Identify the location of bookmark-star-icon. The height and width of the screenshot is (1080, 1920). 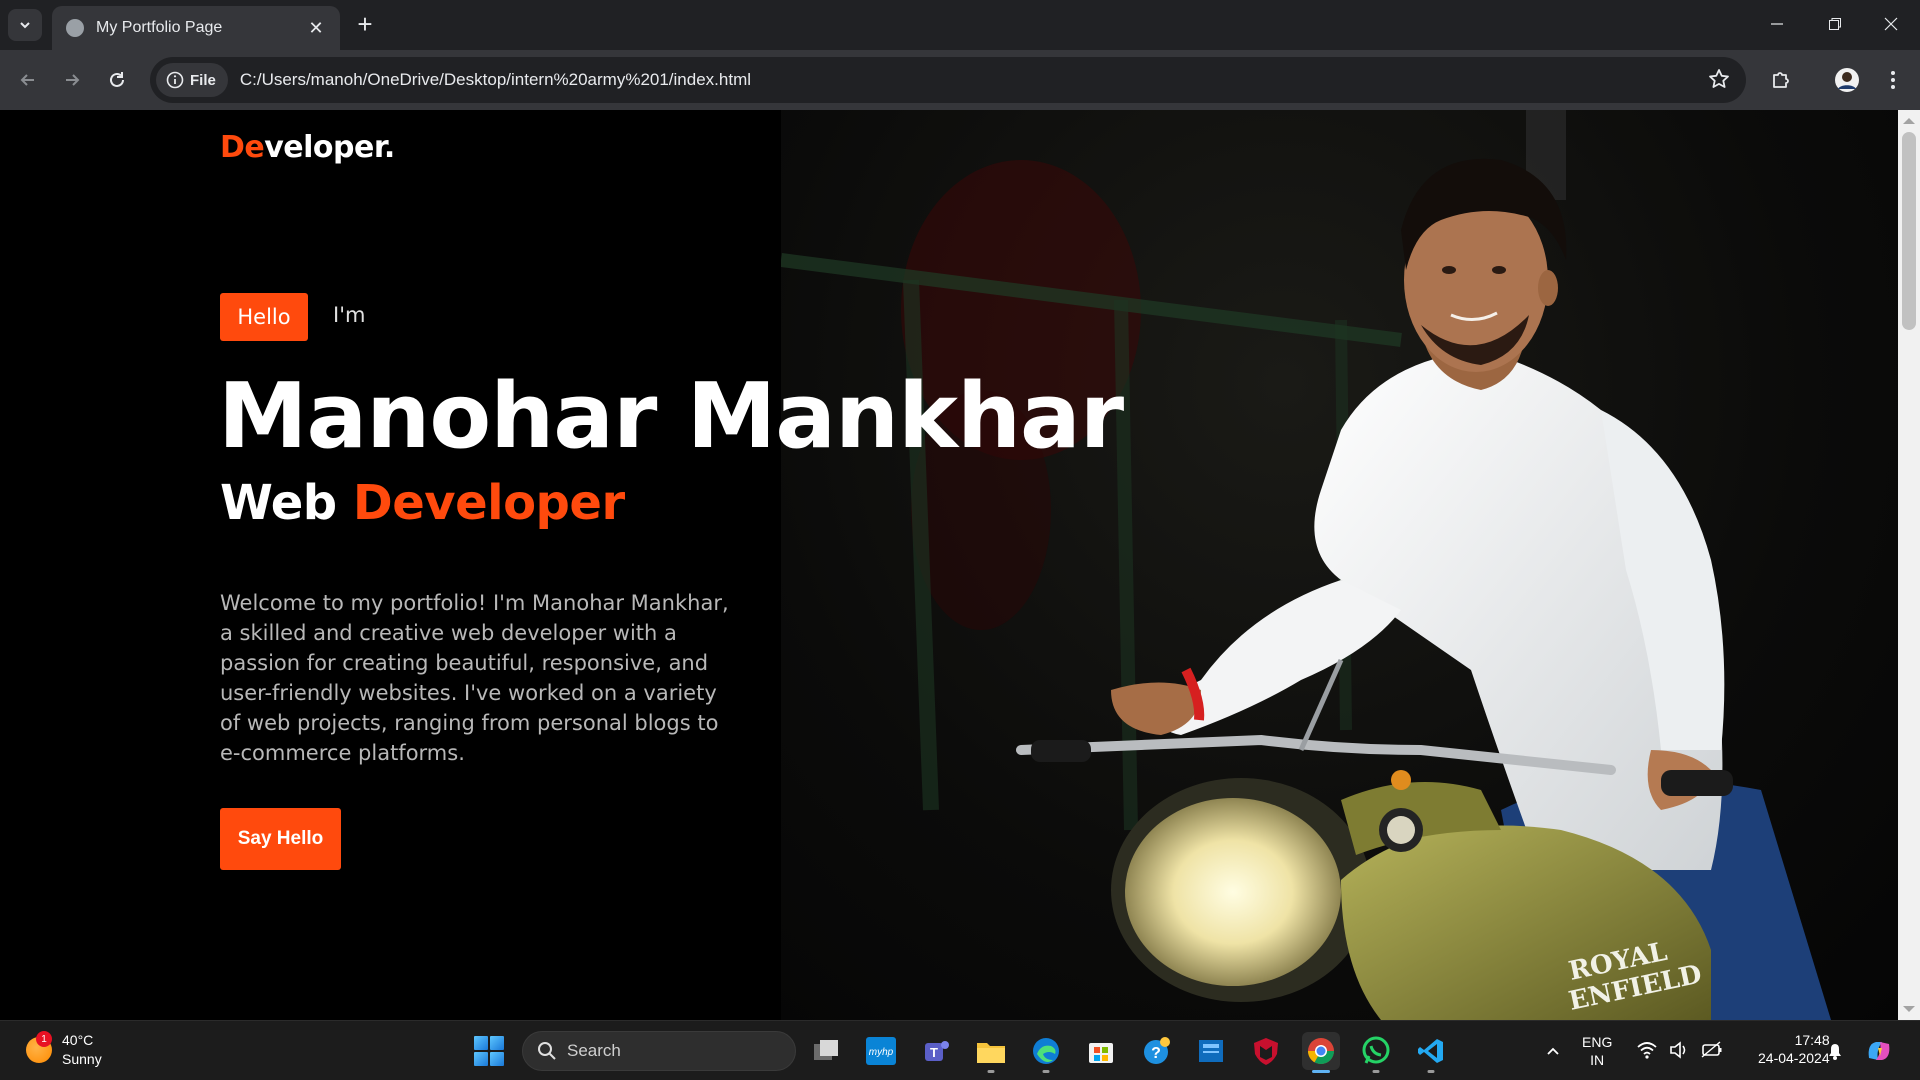
(1719, 81).